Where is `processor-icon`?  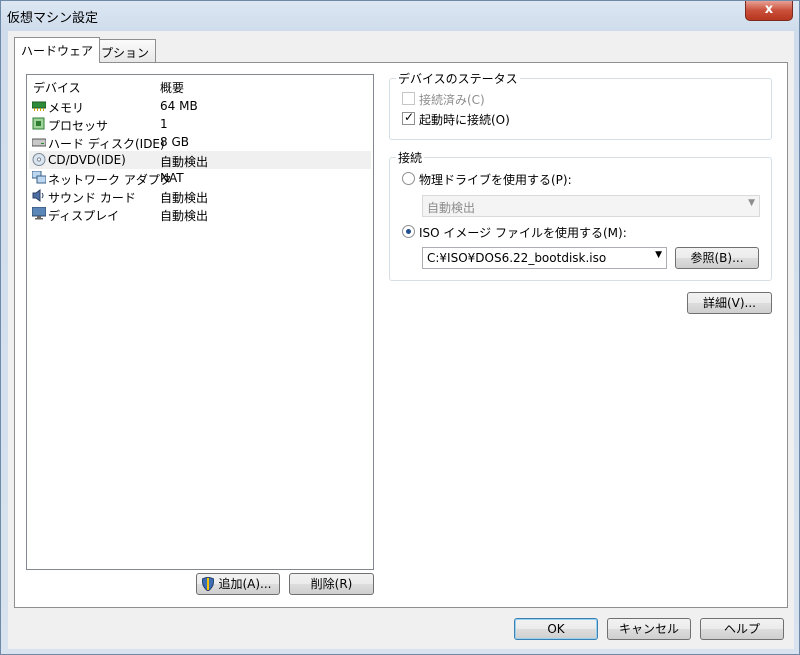 processor-icon is located at coordinates (39, 123).